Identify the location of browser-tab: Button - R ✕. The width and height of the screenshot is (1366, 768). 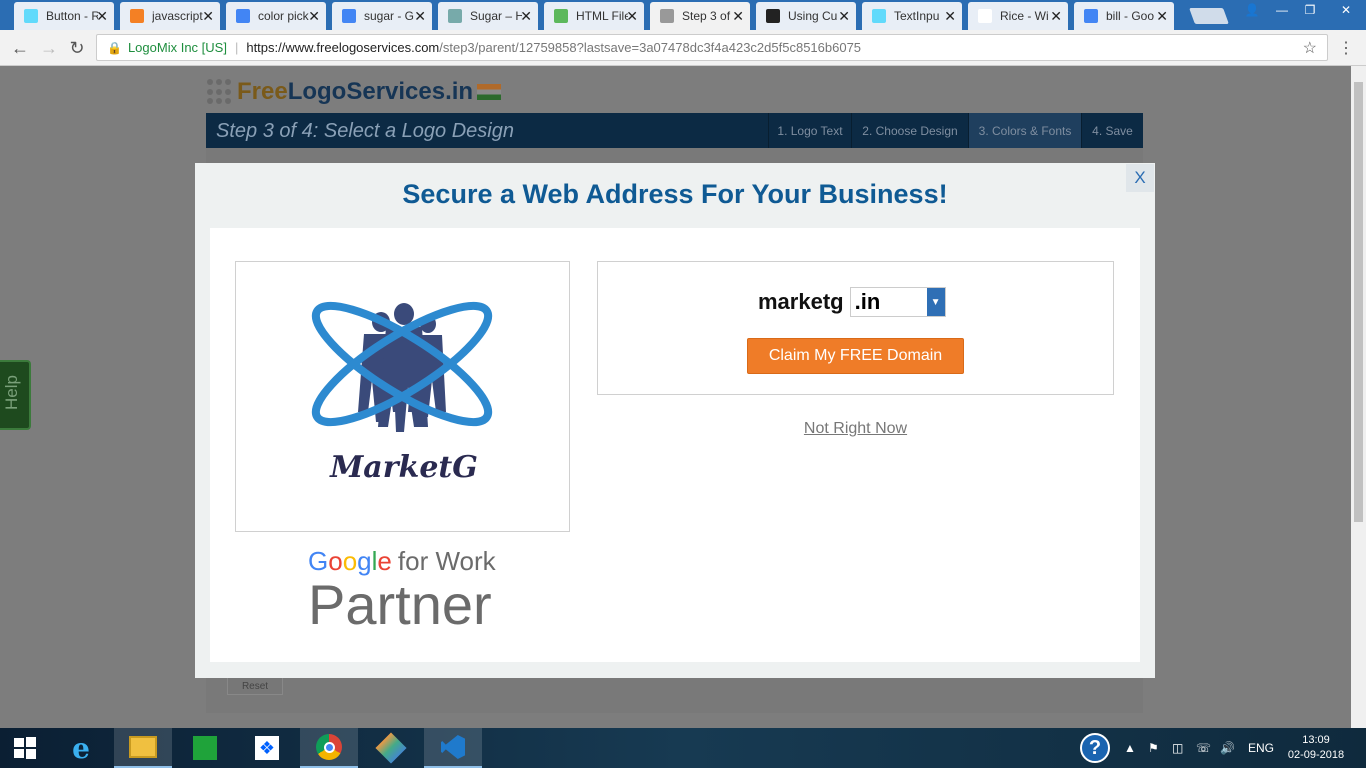
(64, 16).